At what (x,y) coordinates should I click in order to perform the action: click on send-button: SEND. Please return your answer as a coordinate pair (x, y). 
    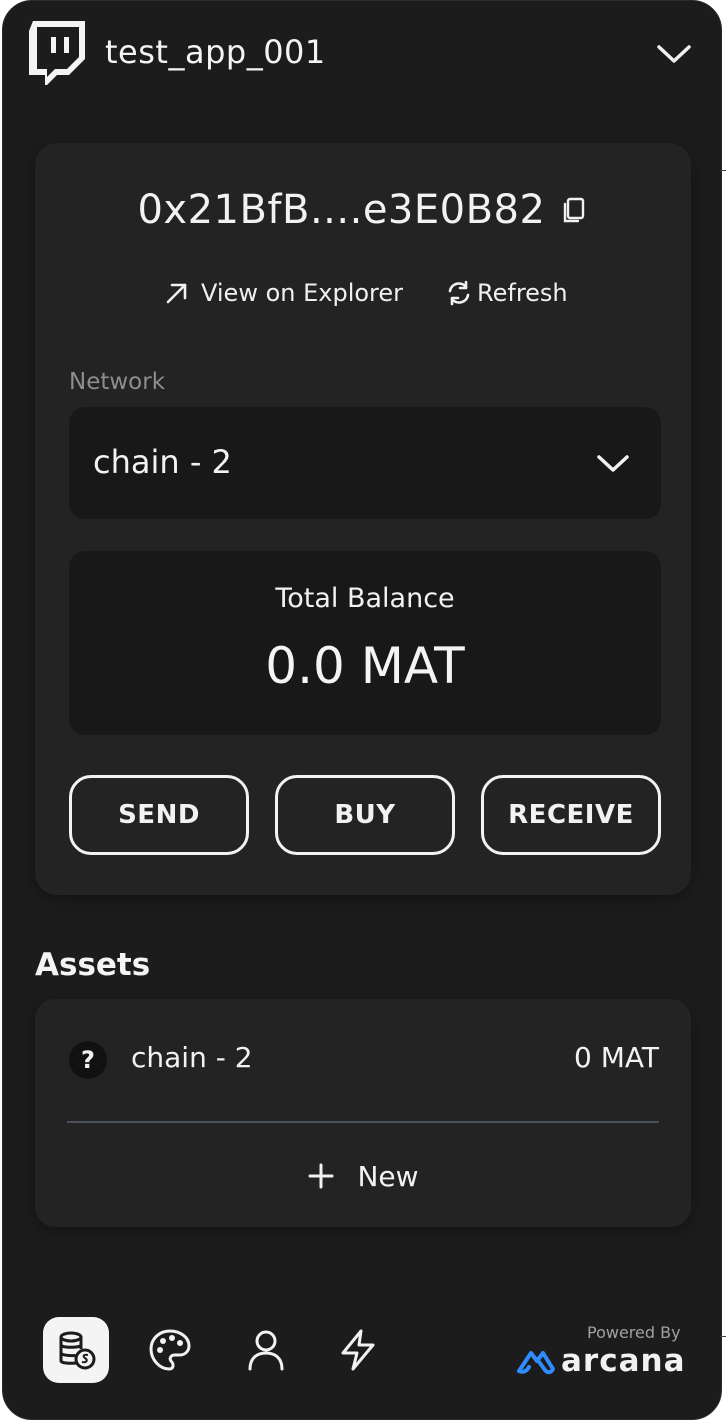
    Looking at the image, I should click on (159, 815).